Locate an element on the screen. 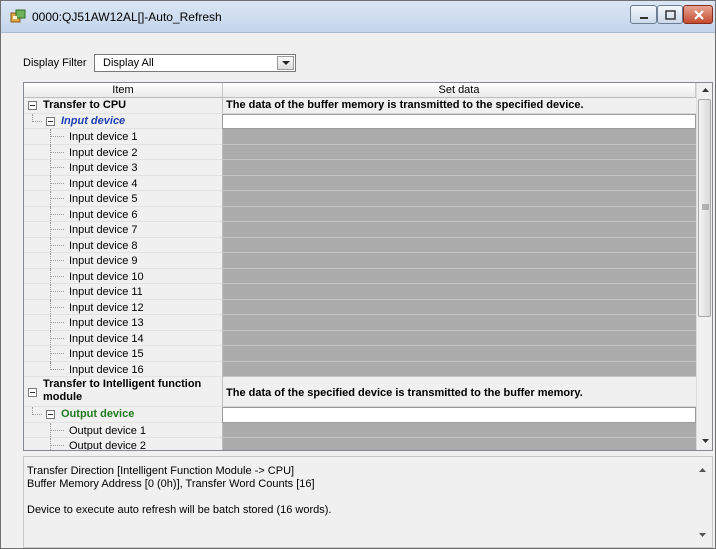 The width and height of the screenshot is (716, 549). device-row: Input device 2 is located at coordinates (360, 152).